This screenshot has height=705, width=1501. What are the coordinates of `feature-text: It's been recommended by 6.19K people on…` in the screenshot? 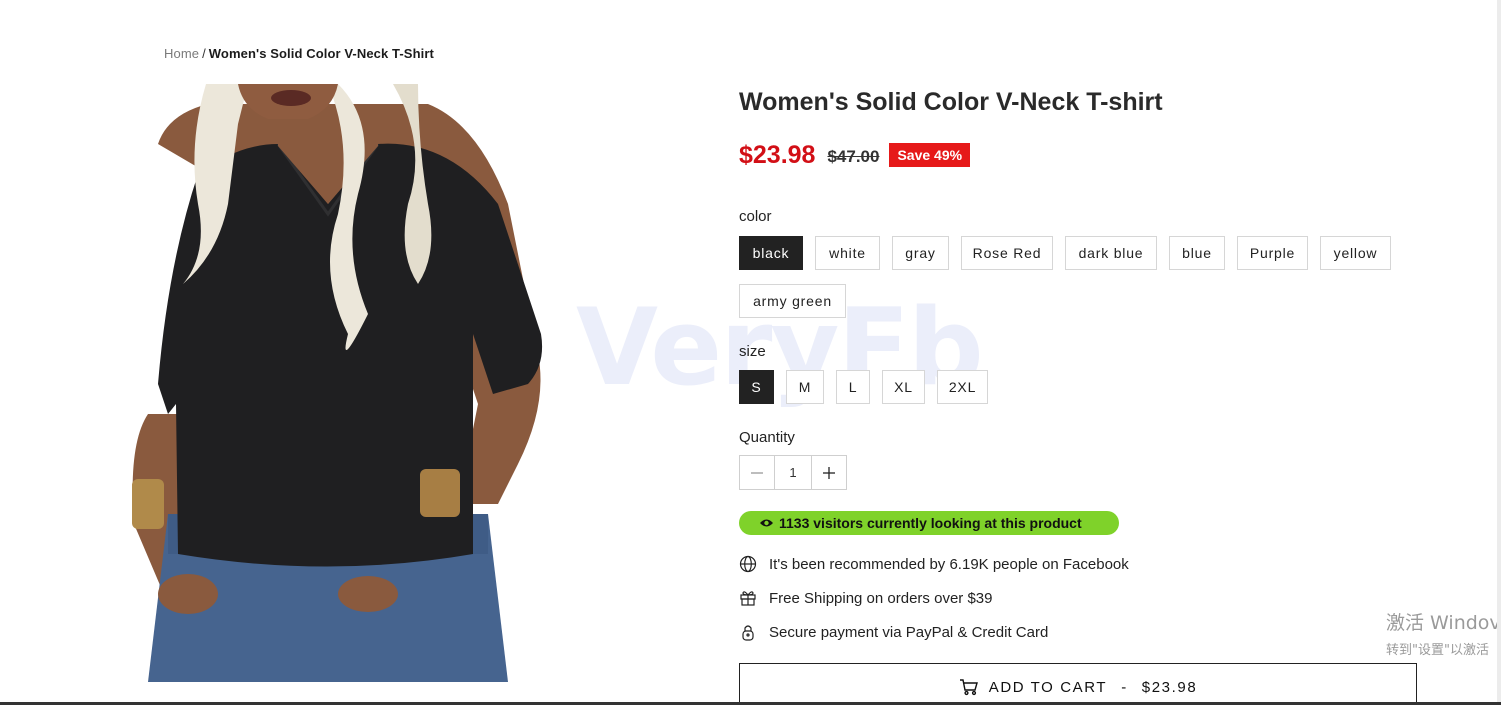 It's located at (949, 564).